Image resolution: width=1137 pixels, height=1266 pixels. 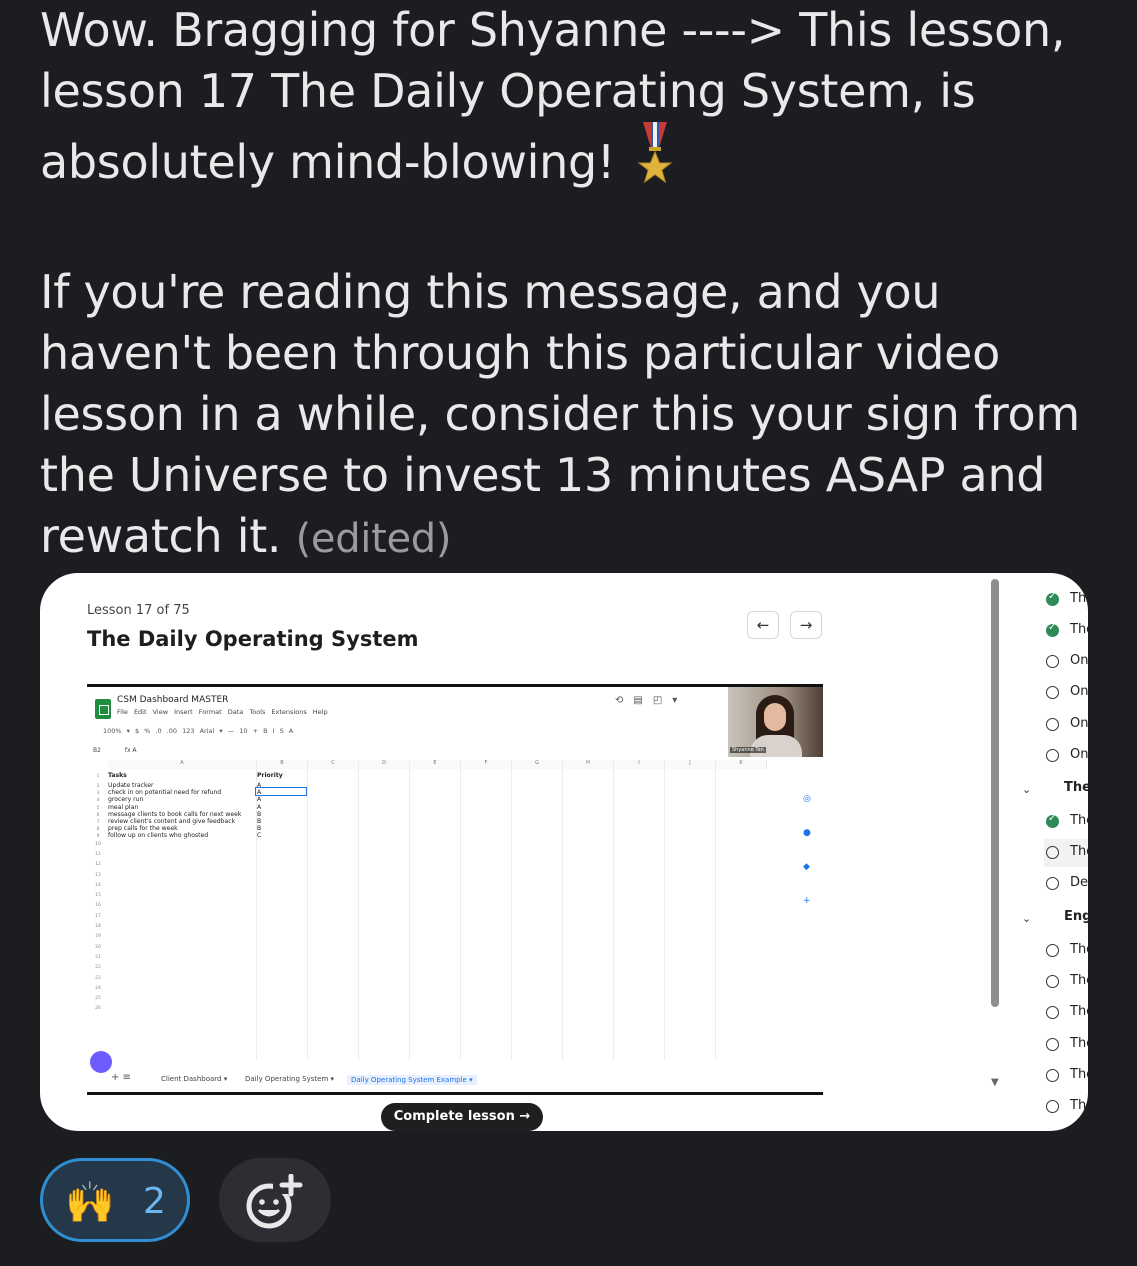 I want to click on column-header: E, so click(x=435, y=764).